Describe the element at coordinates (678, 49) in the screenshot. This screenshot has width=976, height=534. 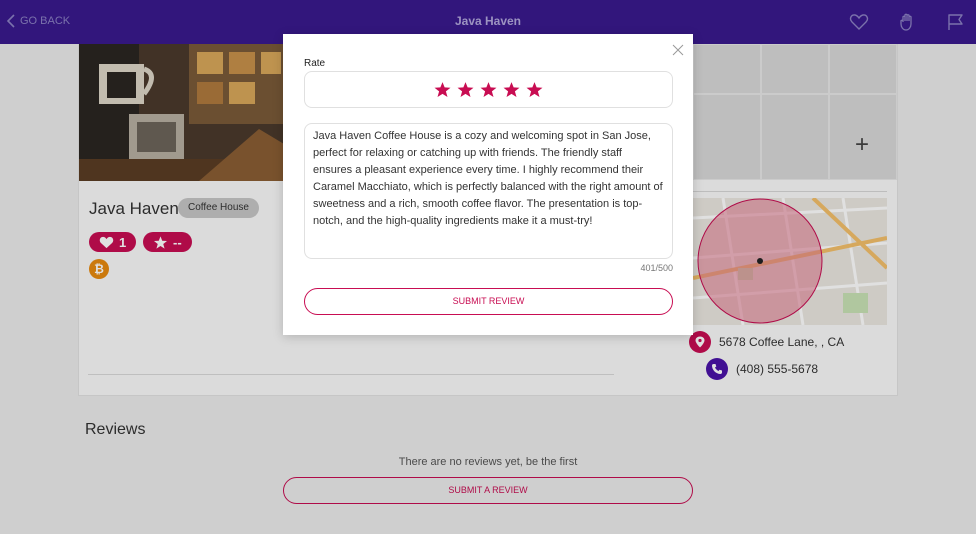
I see `close-icon` at that location.